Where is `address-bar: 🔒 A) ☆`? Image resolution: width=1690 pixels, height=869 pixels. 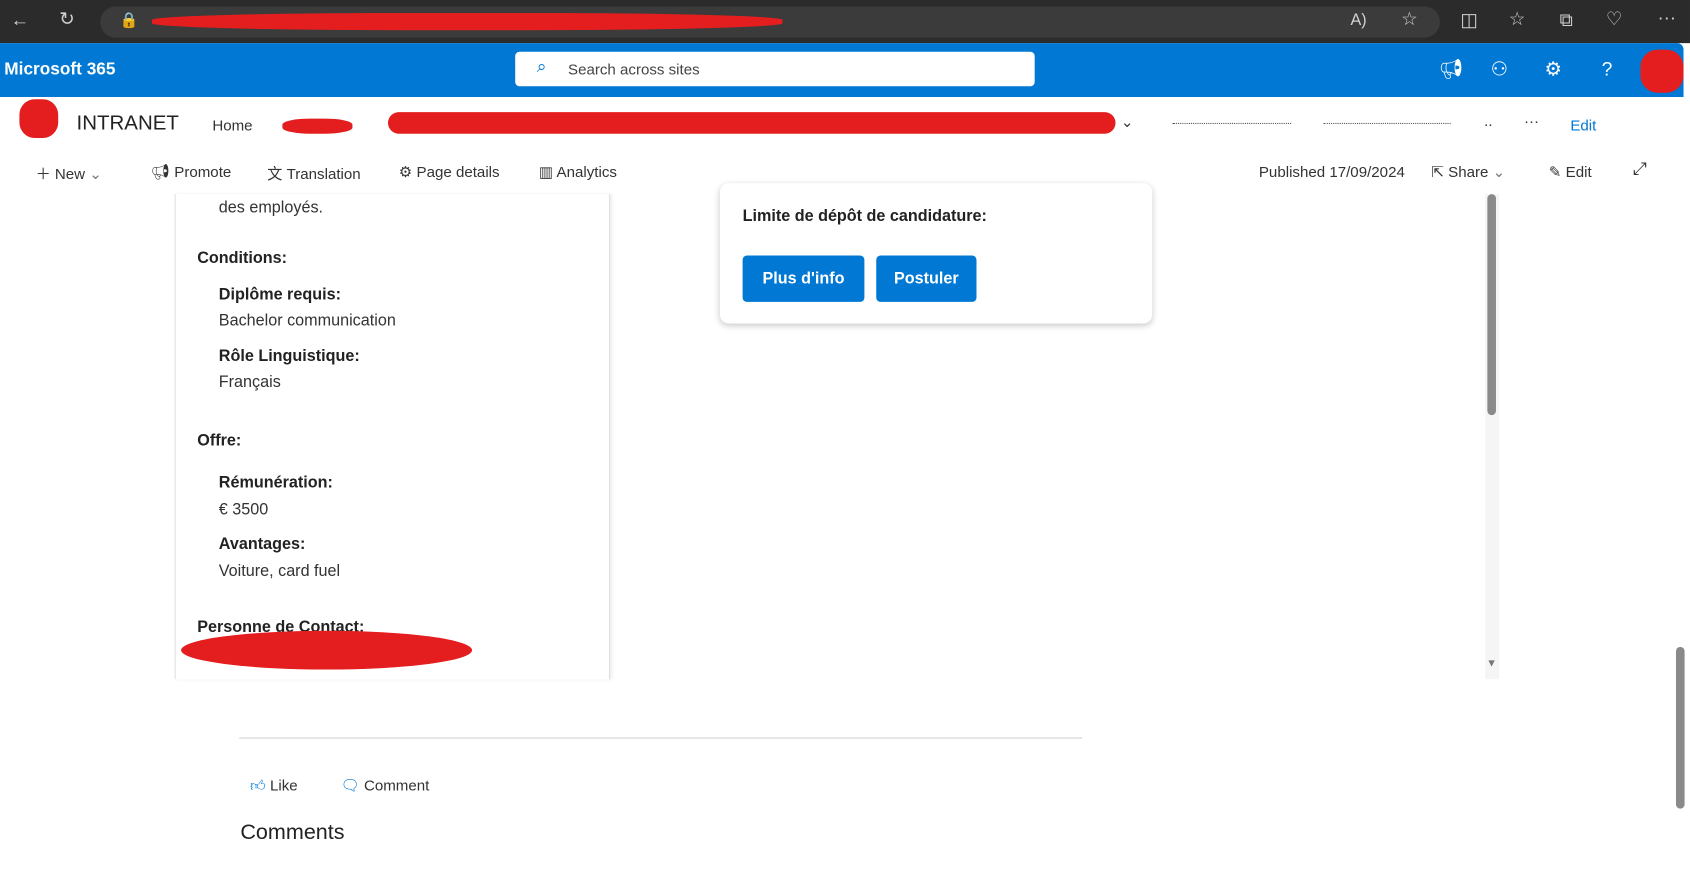
address-bar: 🔒 A) ☆ is located at coordinates (770, 22).